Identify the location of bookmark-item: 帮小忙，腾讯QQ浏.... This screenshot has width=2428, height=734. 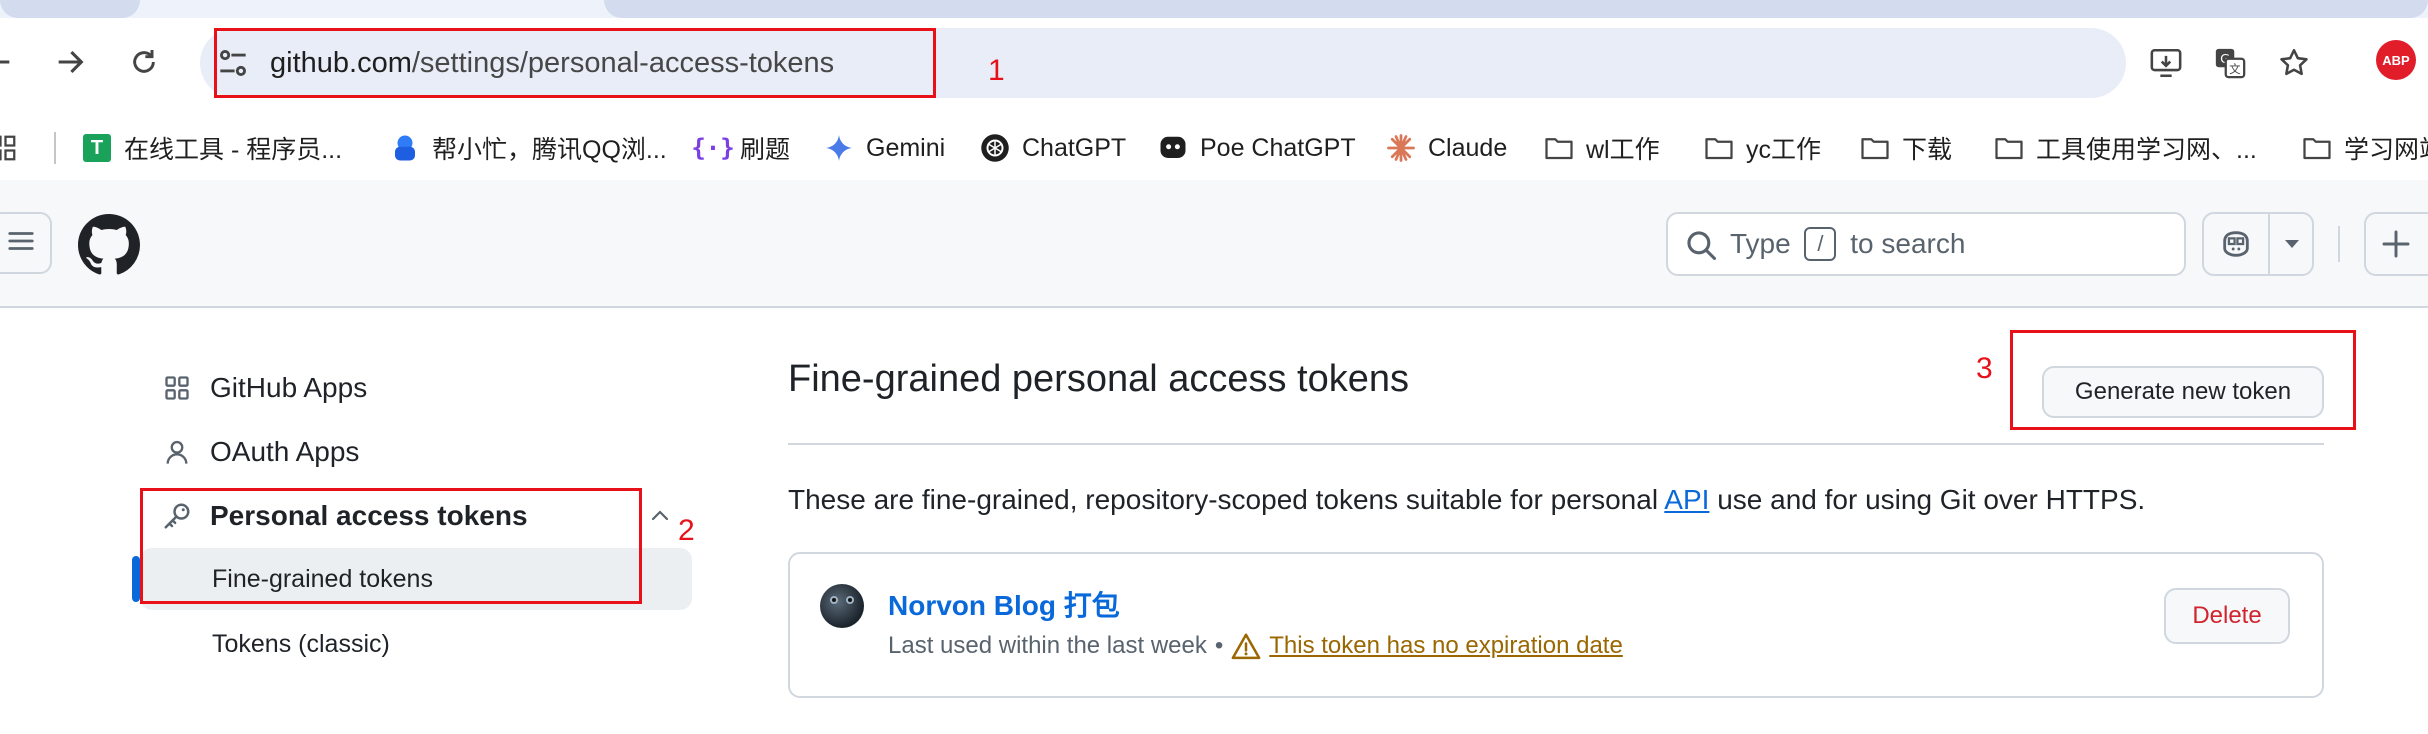
(528, 148).